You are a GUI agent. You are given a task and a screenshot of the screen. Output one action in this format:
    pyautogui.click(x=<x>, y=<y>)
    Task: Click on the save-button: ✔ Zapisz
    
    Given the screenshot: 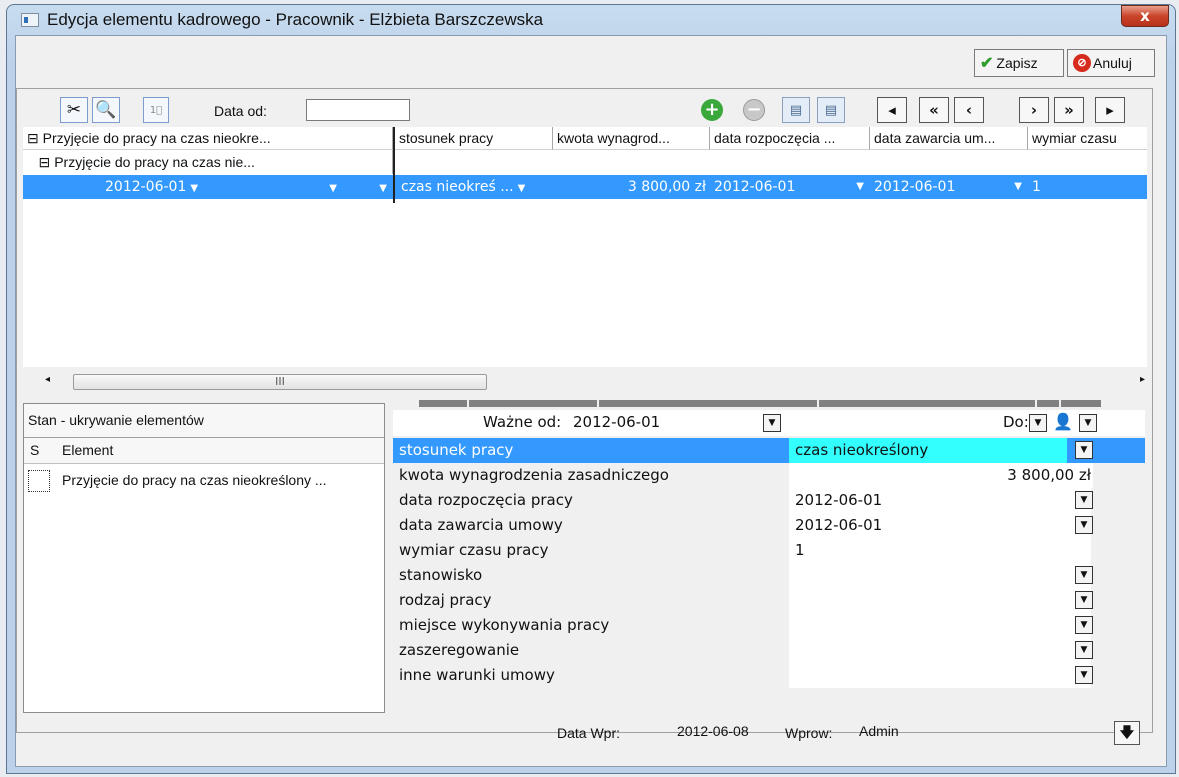 What is the action you would take?
    pyautogui.click(x=1019, y=63)
    